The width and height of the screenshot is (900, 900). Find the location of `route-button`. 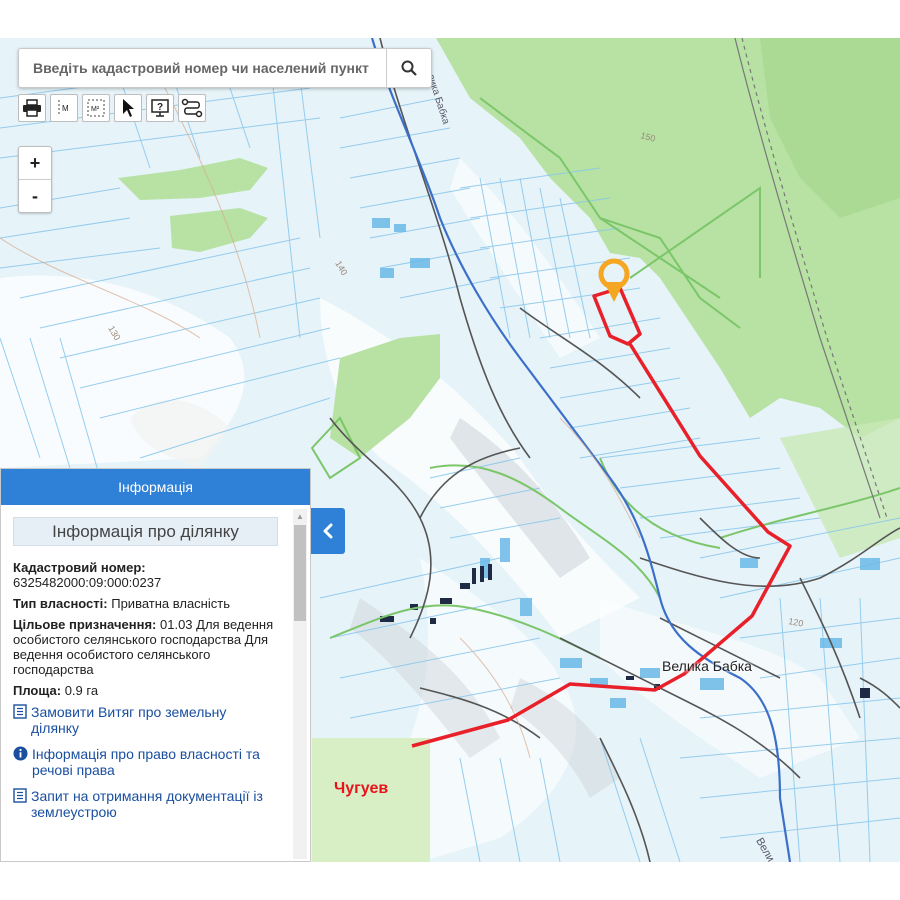

route-button is located at coordinates (192, 108).